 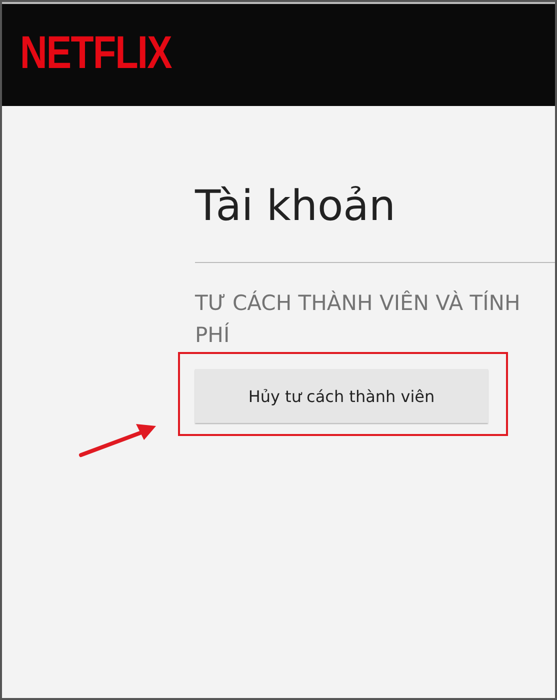 What do you see at coordinates (96, 52) in the screenshot?
I see `logo: NETFLIX` at bounding box center [96, 52].